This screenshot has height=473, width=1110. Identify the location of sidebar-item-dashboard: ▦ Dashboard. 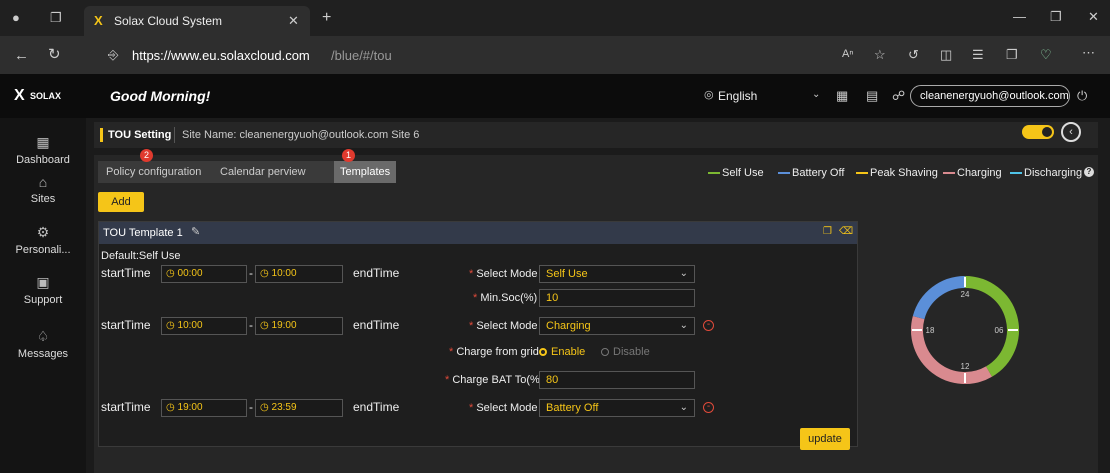
(43, 150).